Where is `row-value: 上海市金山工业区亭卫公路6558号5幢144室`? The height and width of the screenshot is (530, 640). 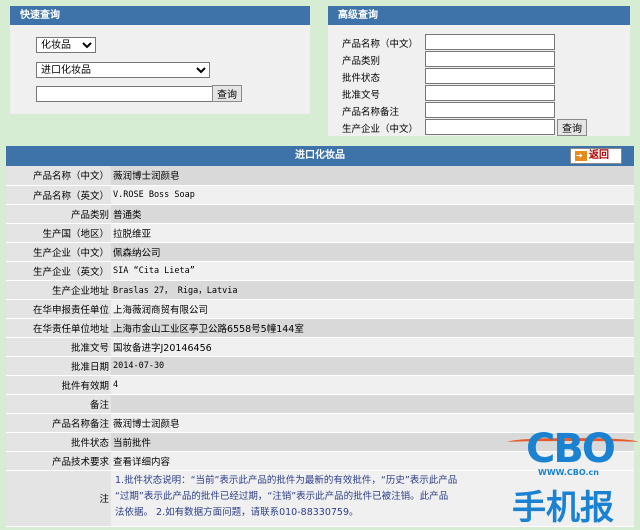
row-value: 上海市金山工业区亭卫公路6558号5幢144室 is located at coordinates (372, 328).